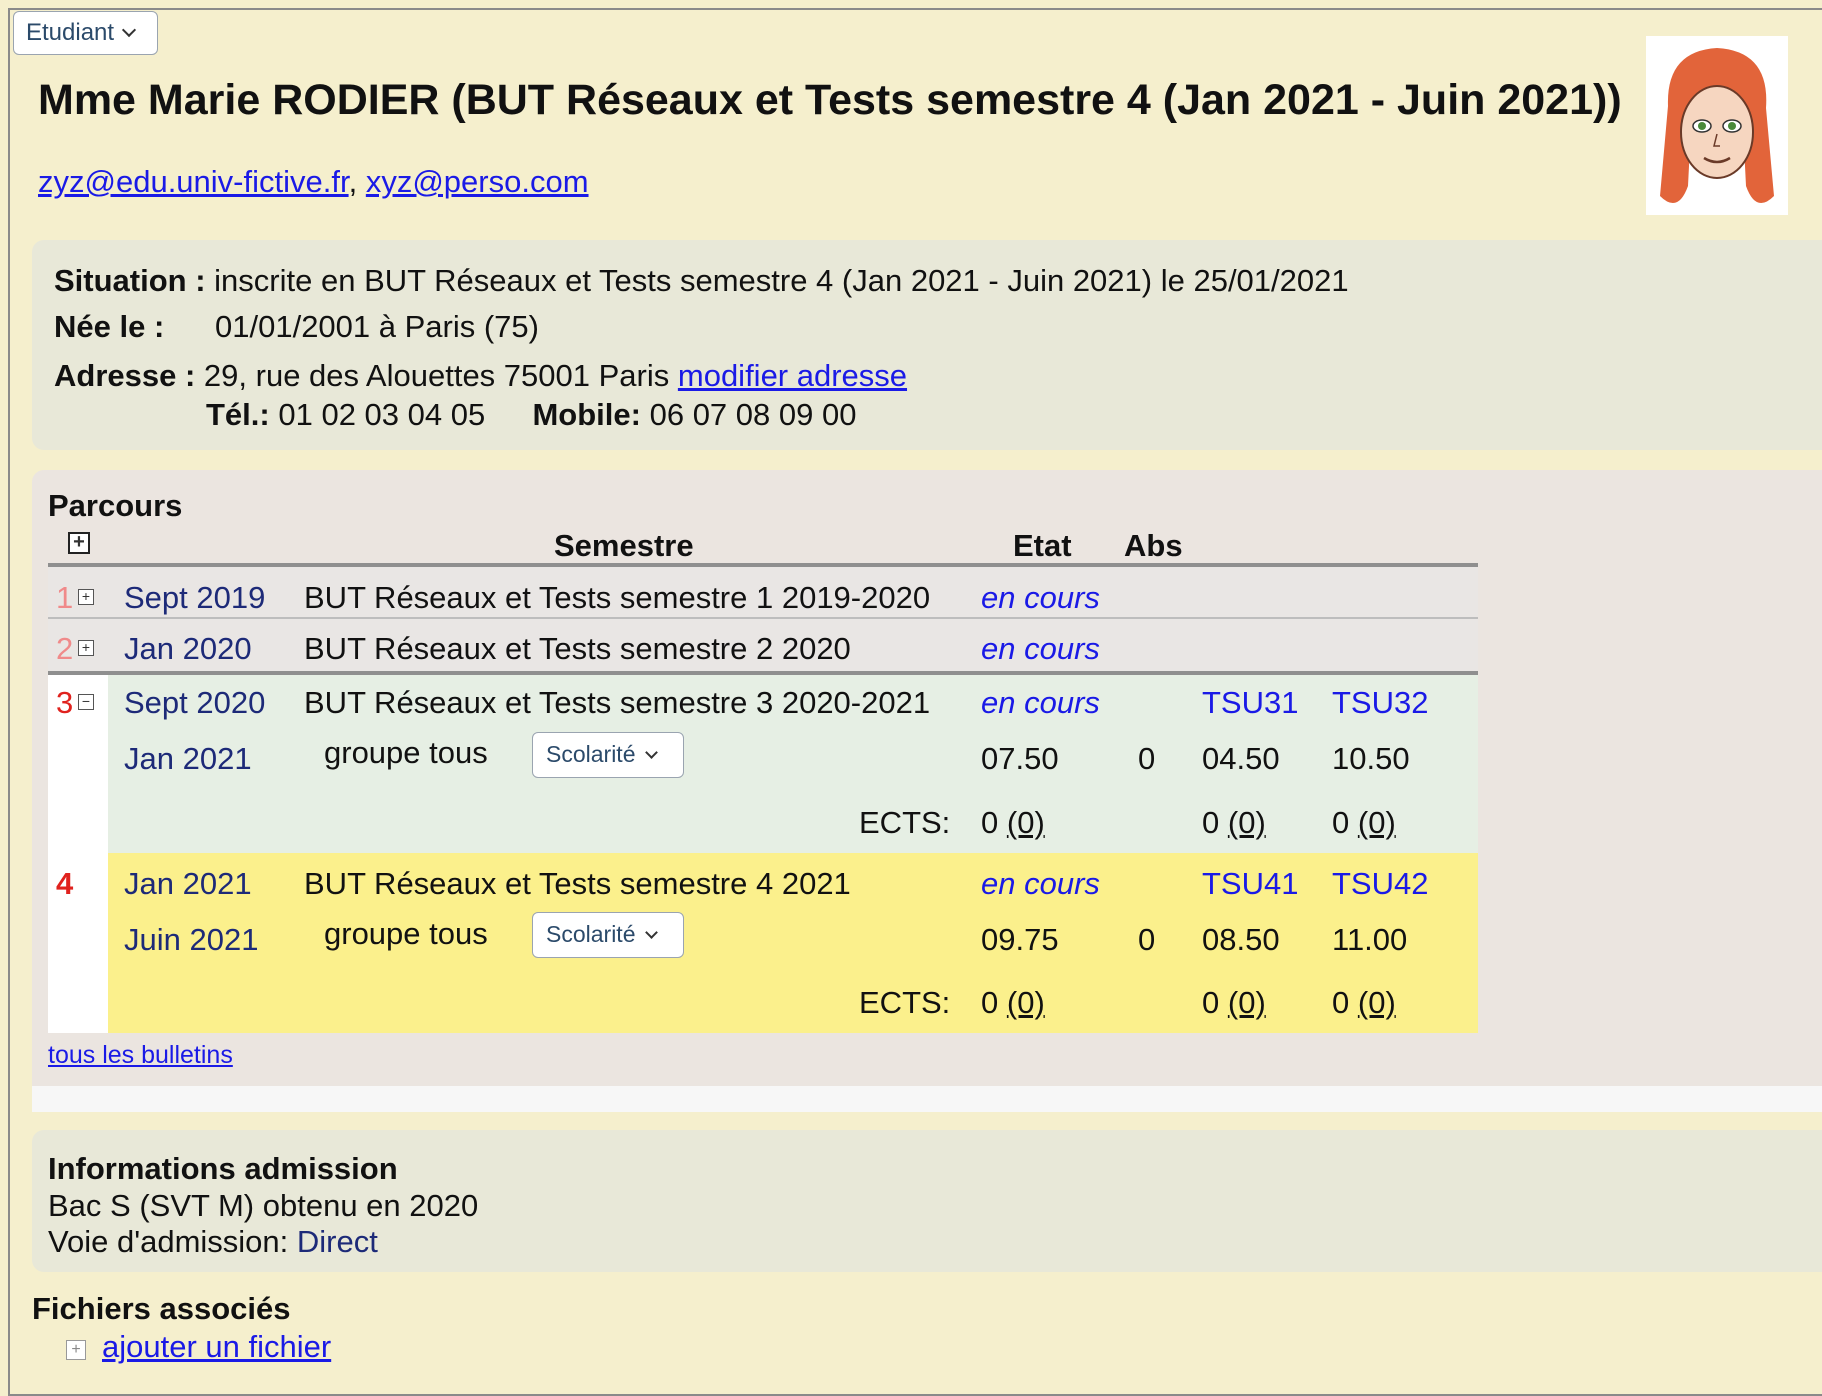  Describe the element at coordinates (337, 1241) in the screenshot. I see `admission-route-value: Direct` at that location.